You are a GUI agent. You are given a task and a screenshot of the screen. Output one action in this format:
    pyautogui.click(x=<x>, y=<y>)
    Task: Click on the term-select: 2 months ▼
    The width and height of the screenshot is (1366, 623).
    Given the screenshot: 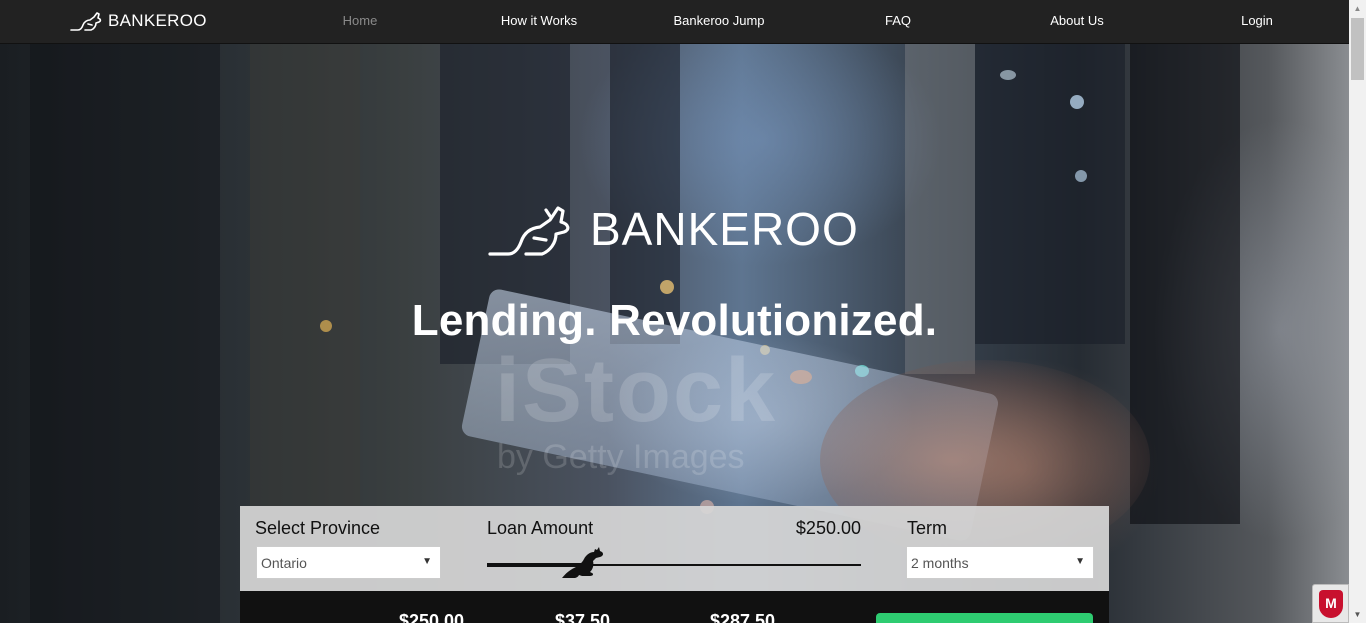 What is the action you would take?
    pyautogui.click(x=1000, y=562)
    